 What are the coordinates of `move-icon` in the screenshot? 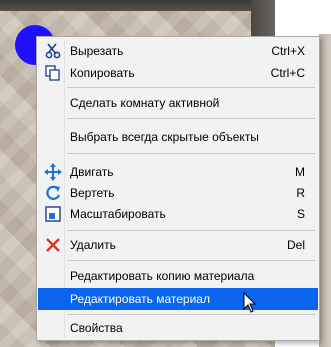 It's located at (53, 172).